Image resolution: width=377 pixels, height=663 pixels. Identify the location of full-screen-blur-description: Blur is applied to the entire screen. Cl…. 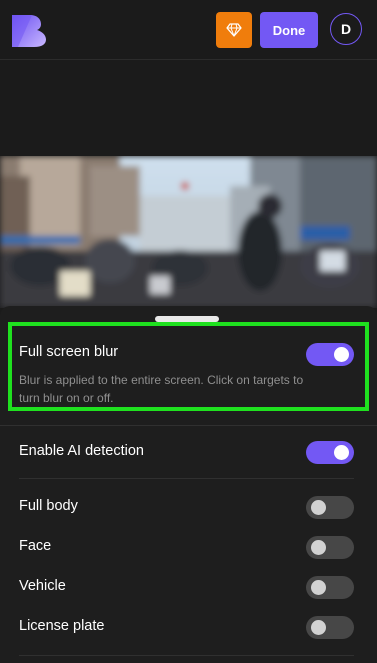
(161, 389).